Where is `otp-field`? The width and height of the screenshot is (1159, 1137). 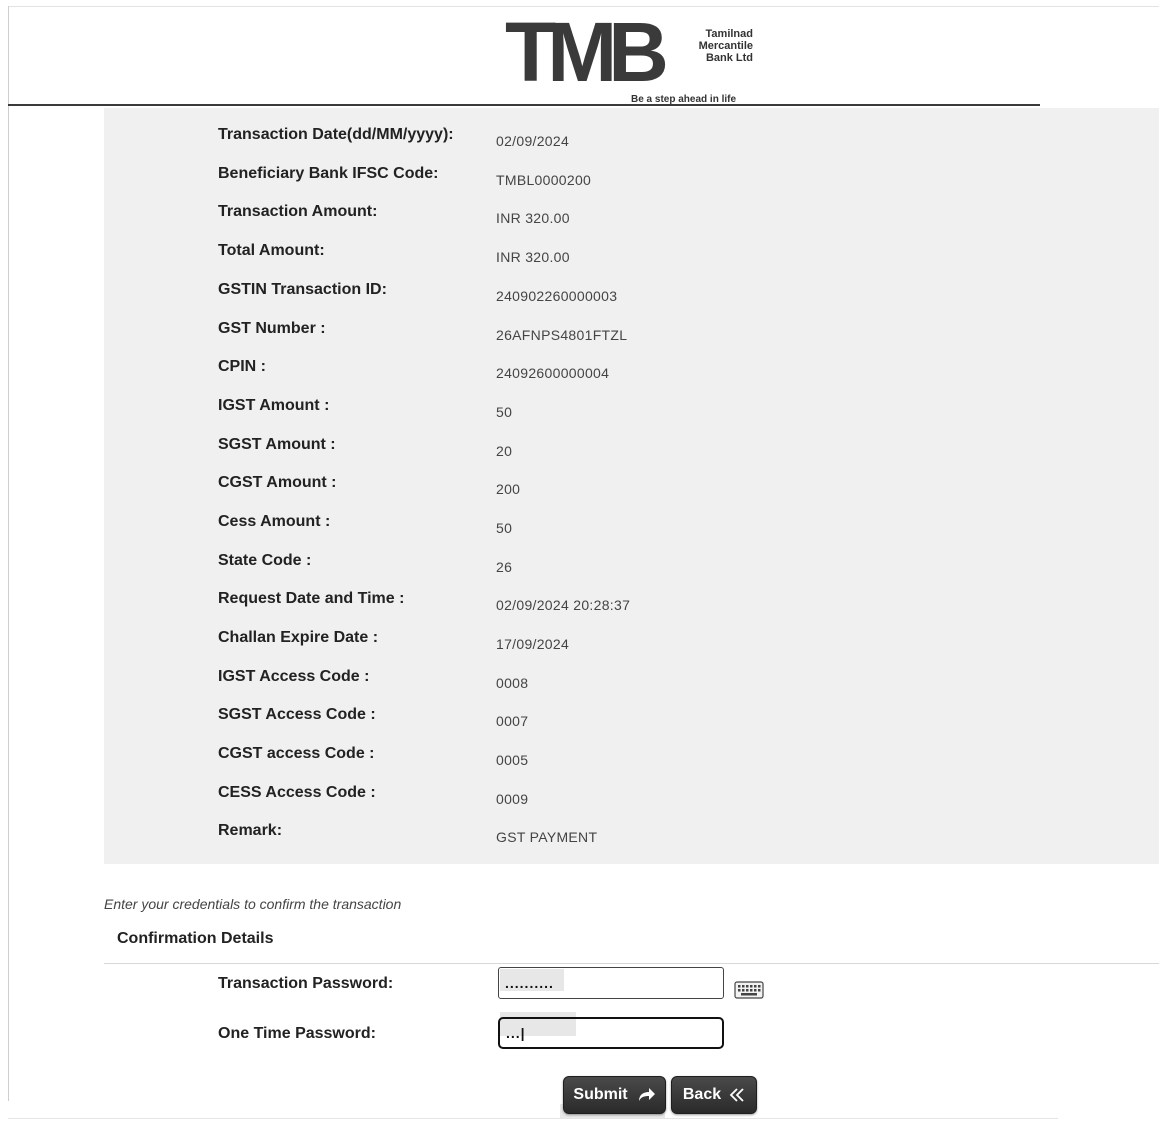
otp-field is located at coordinates (611, 1033).